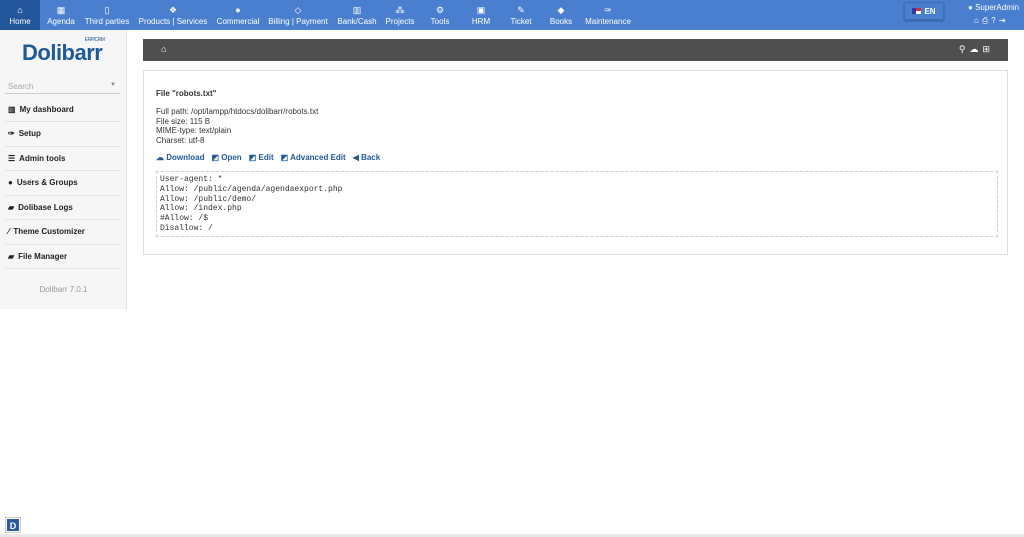  Describe the element at coordinates (185, 157) in the screenshot. I see `action-label: Download` at that location.